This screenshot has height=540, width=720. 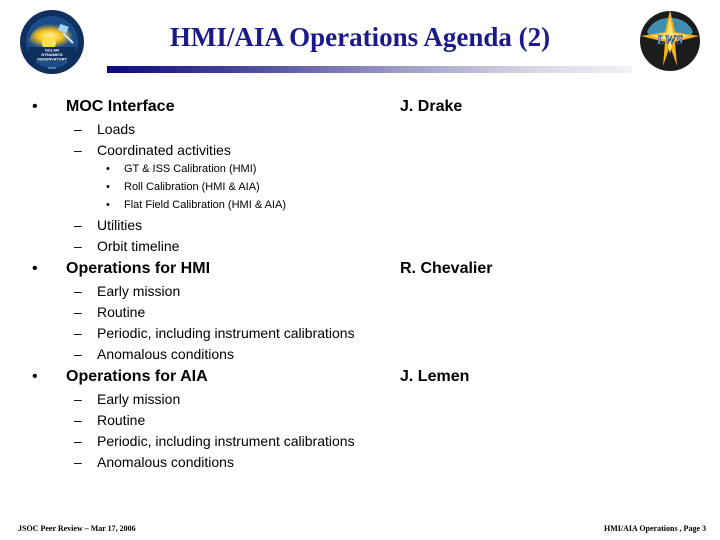 I want to click on sdo-logo: SOLAR DYNAMICS OBSERVATORY NASA, so click(x=52, y=42).